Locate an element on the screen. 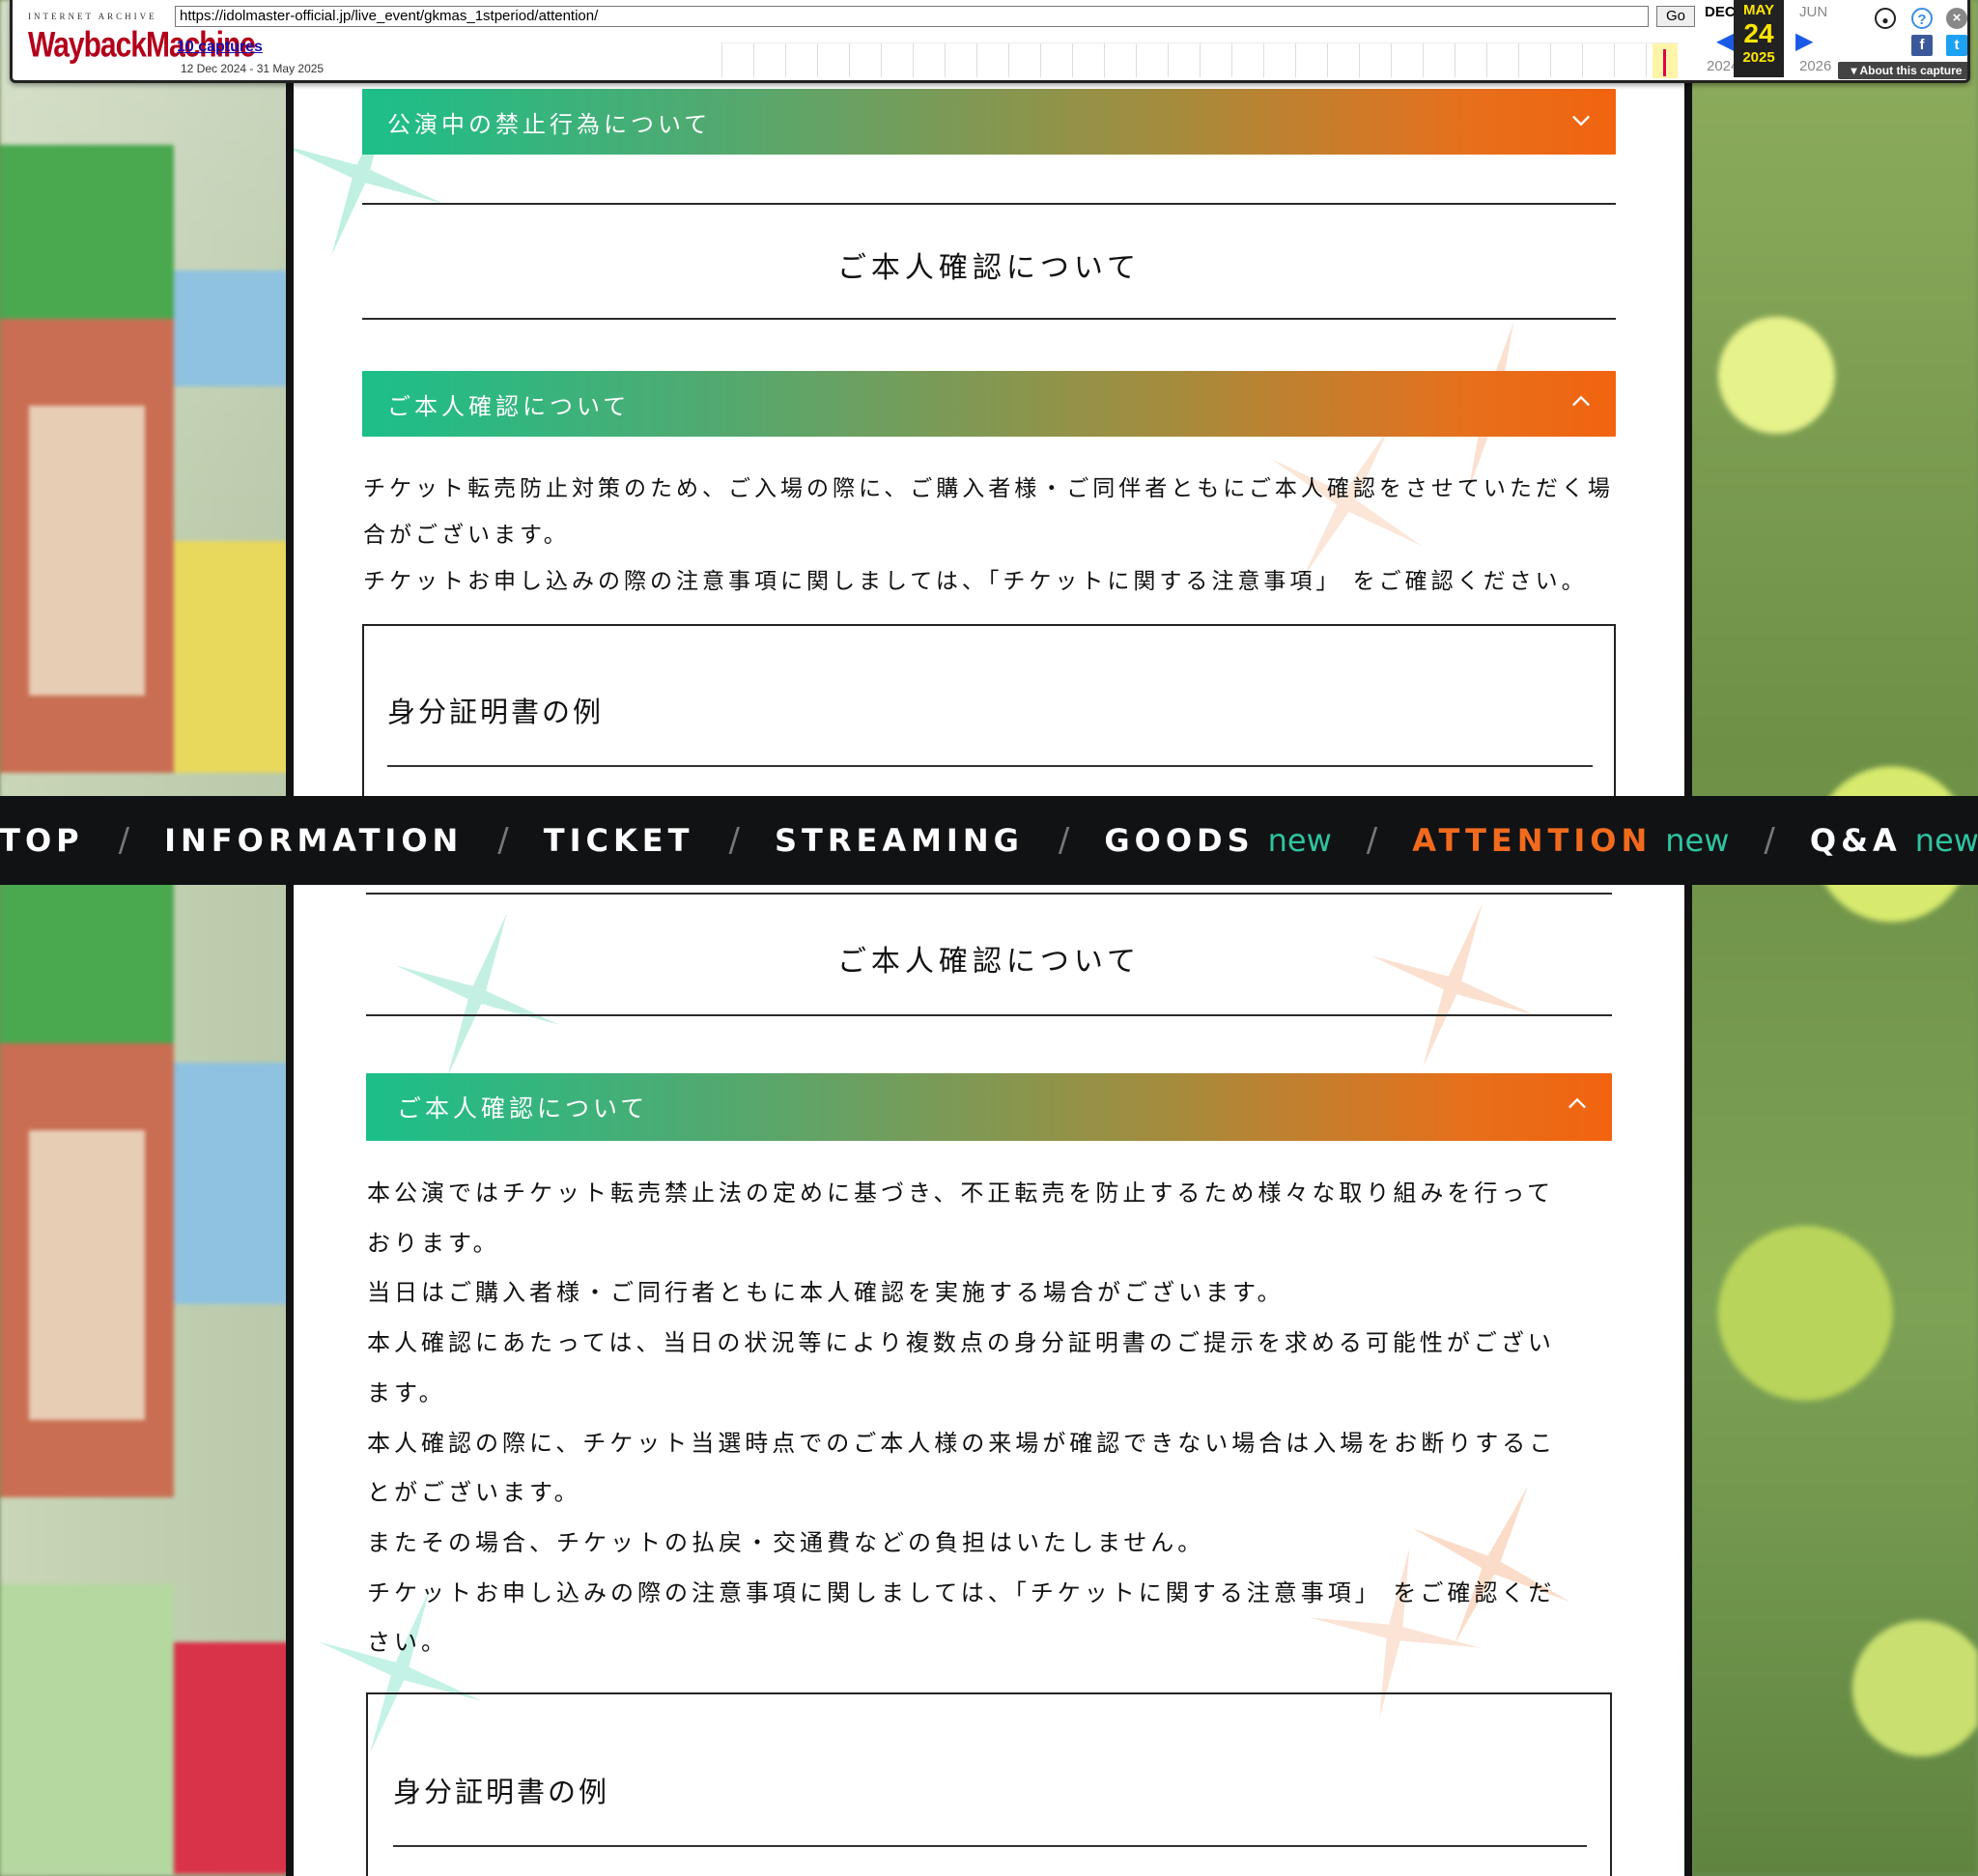  nav-attention: ATTENTION new is located at coordinates (1571, 840).